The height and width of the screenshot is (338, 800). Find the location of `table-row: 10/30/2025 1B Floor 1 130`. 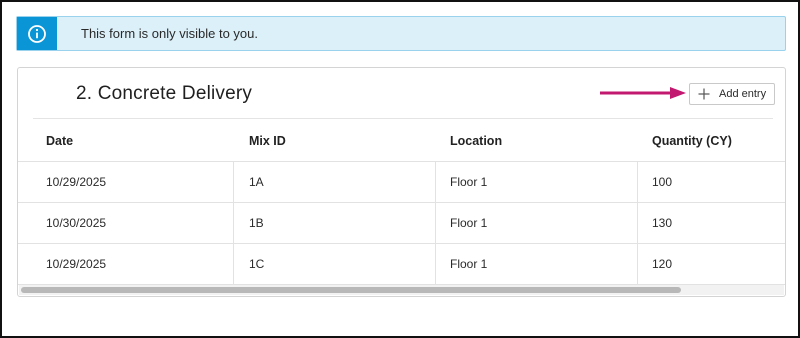

table-row: 10/30/2025 1B Floor 1 130 is located at coordinates (401, 223).